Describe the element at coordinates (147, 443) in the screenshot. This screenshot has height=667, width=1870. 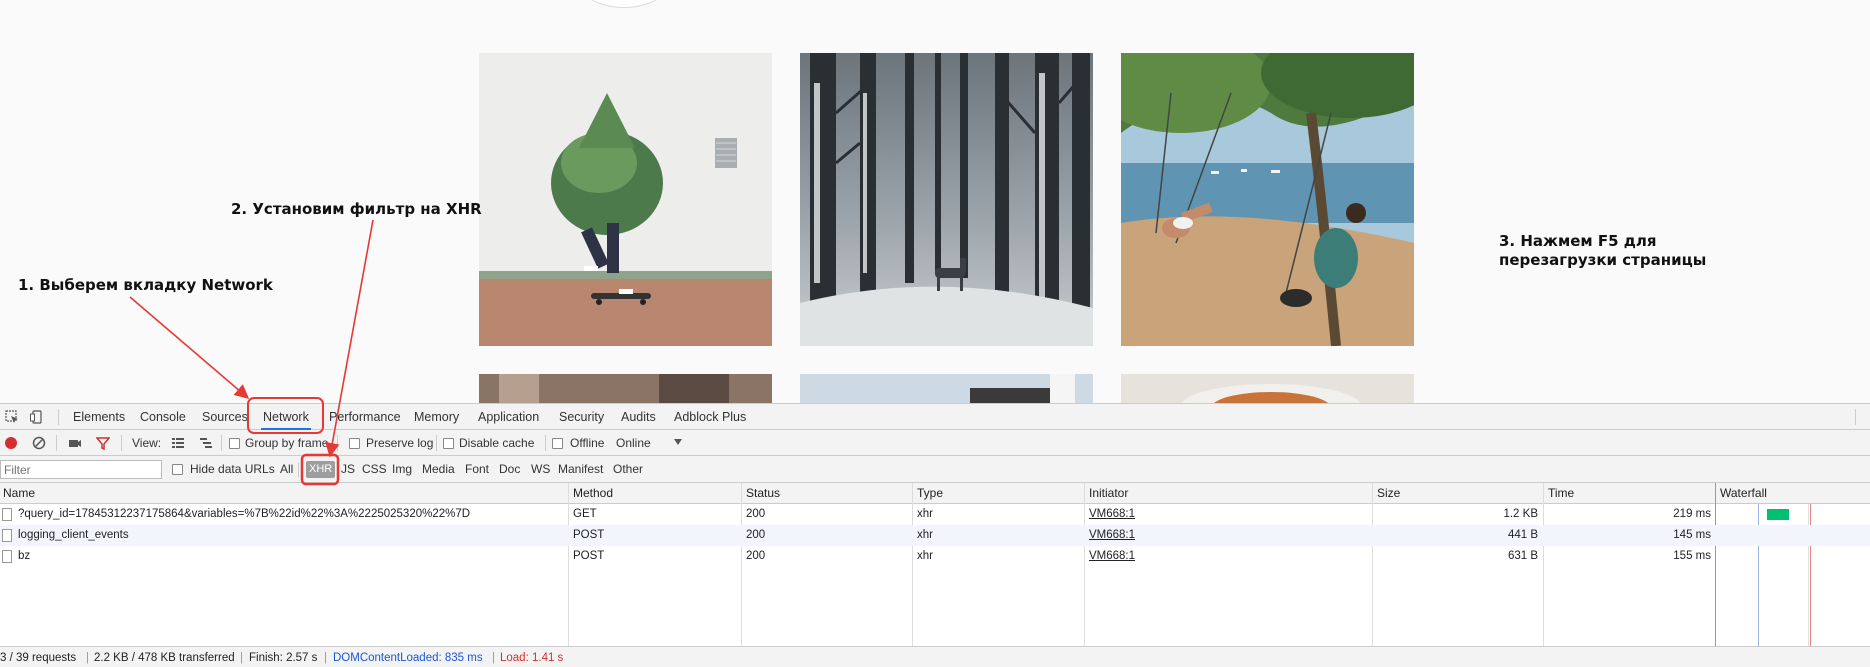
I see `view-label: View:` at that location.